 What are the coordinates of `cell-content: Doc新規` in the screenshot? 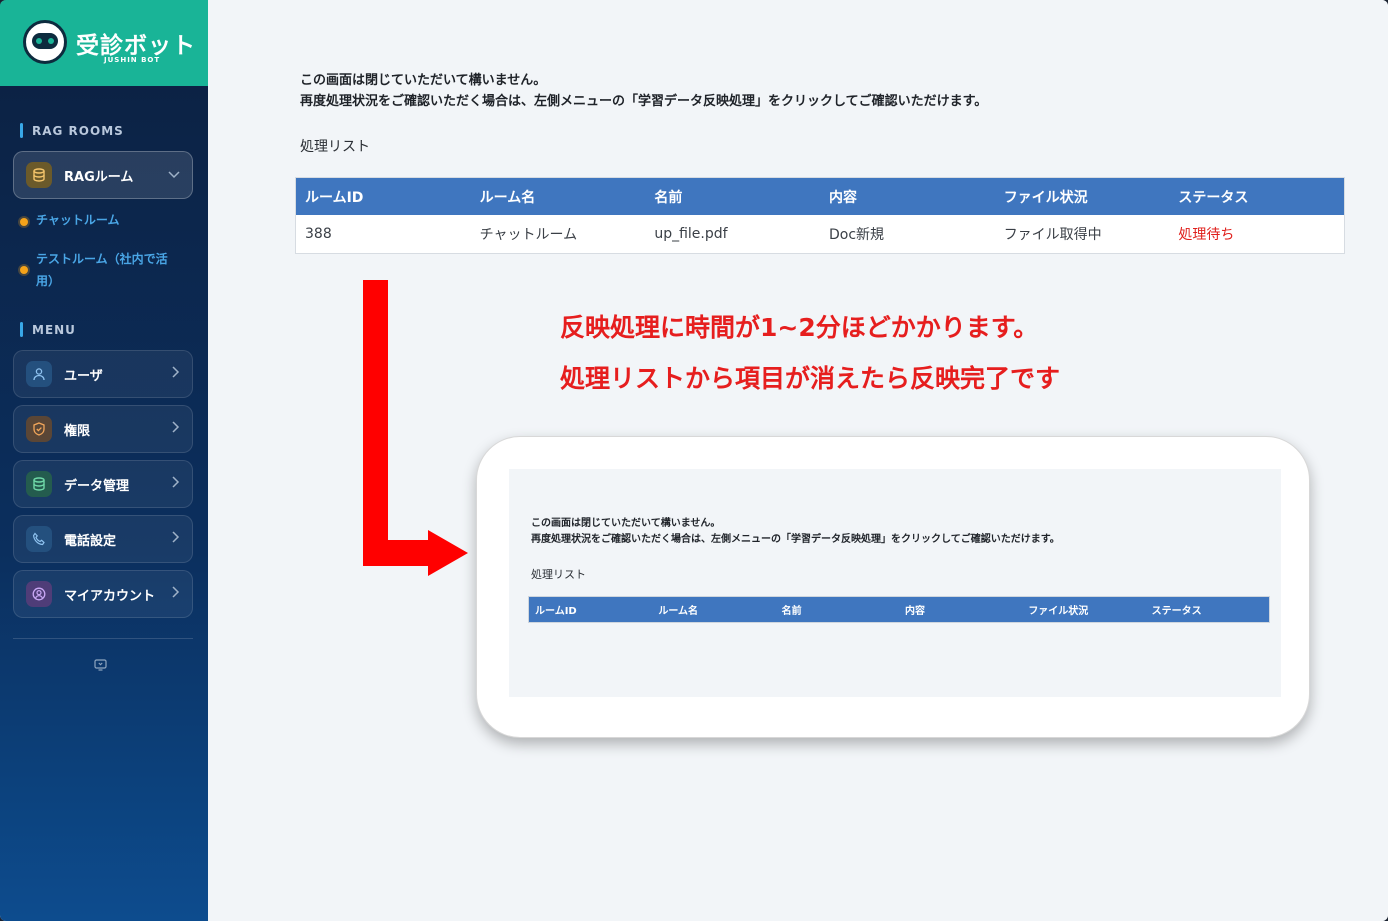 It's located at (857, 235).